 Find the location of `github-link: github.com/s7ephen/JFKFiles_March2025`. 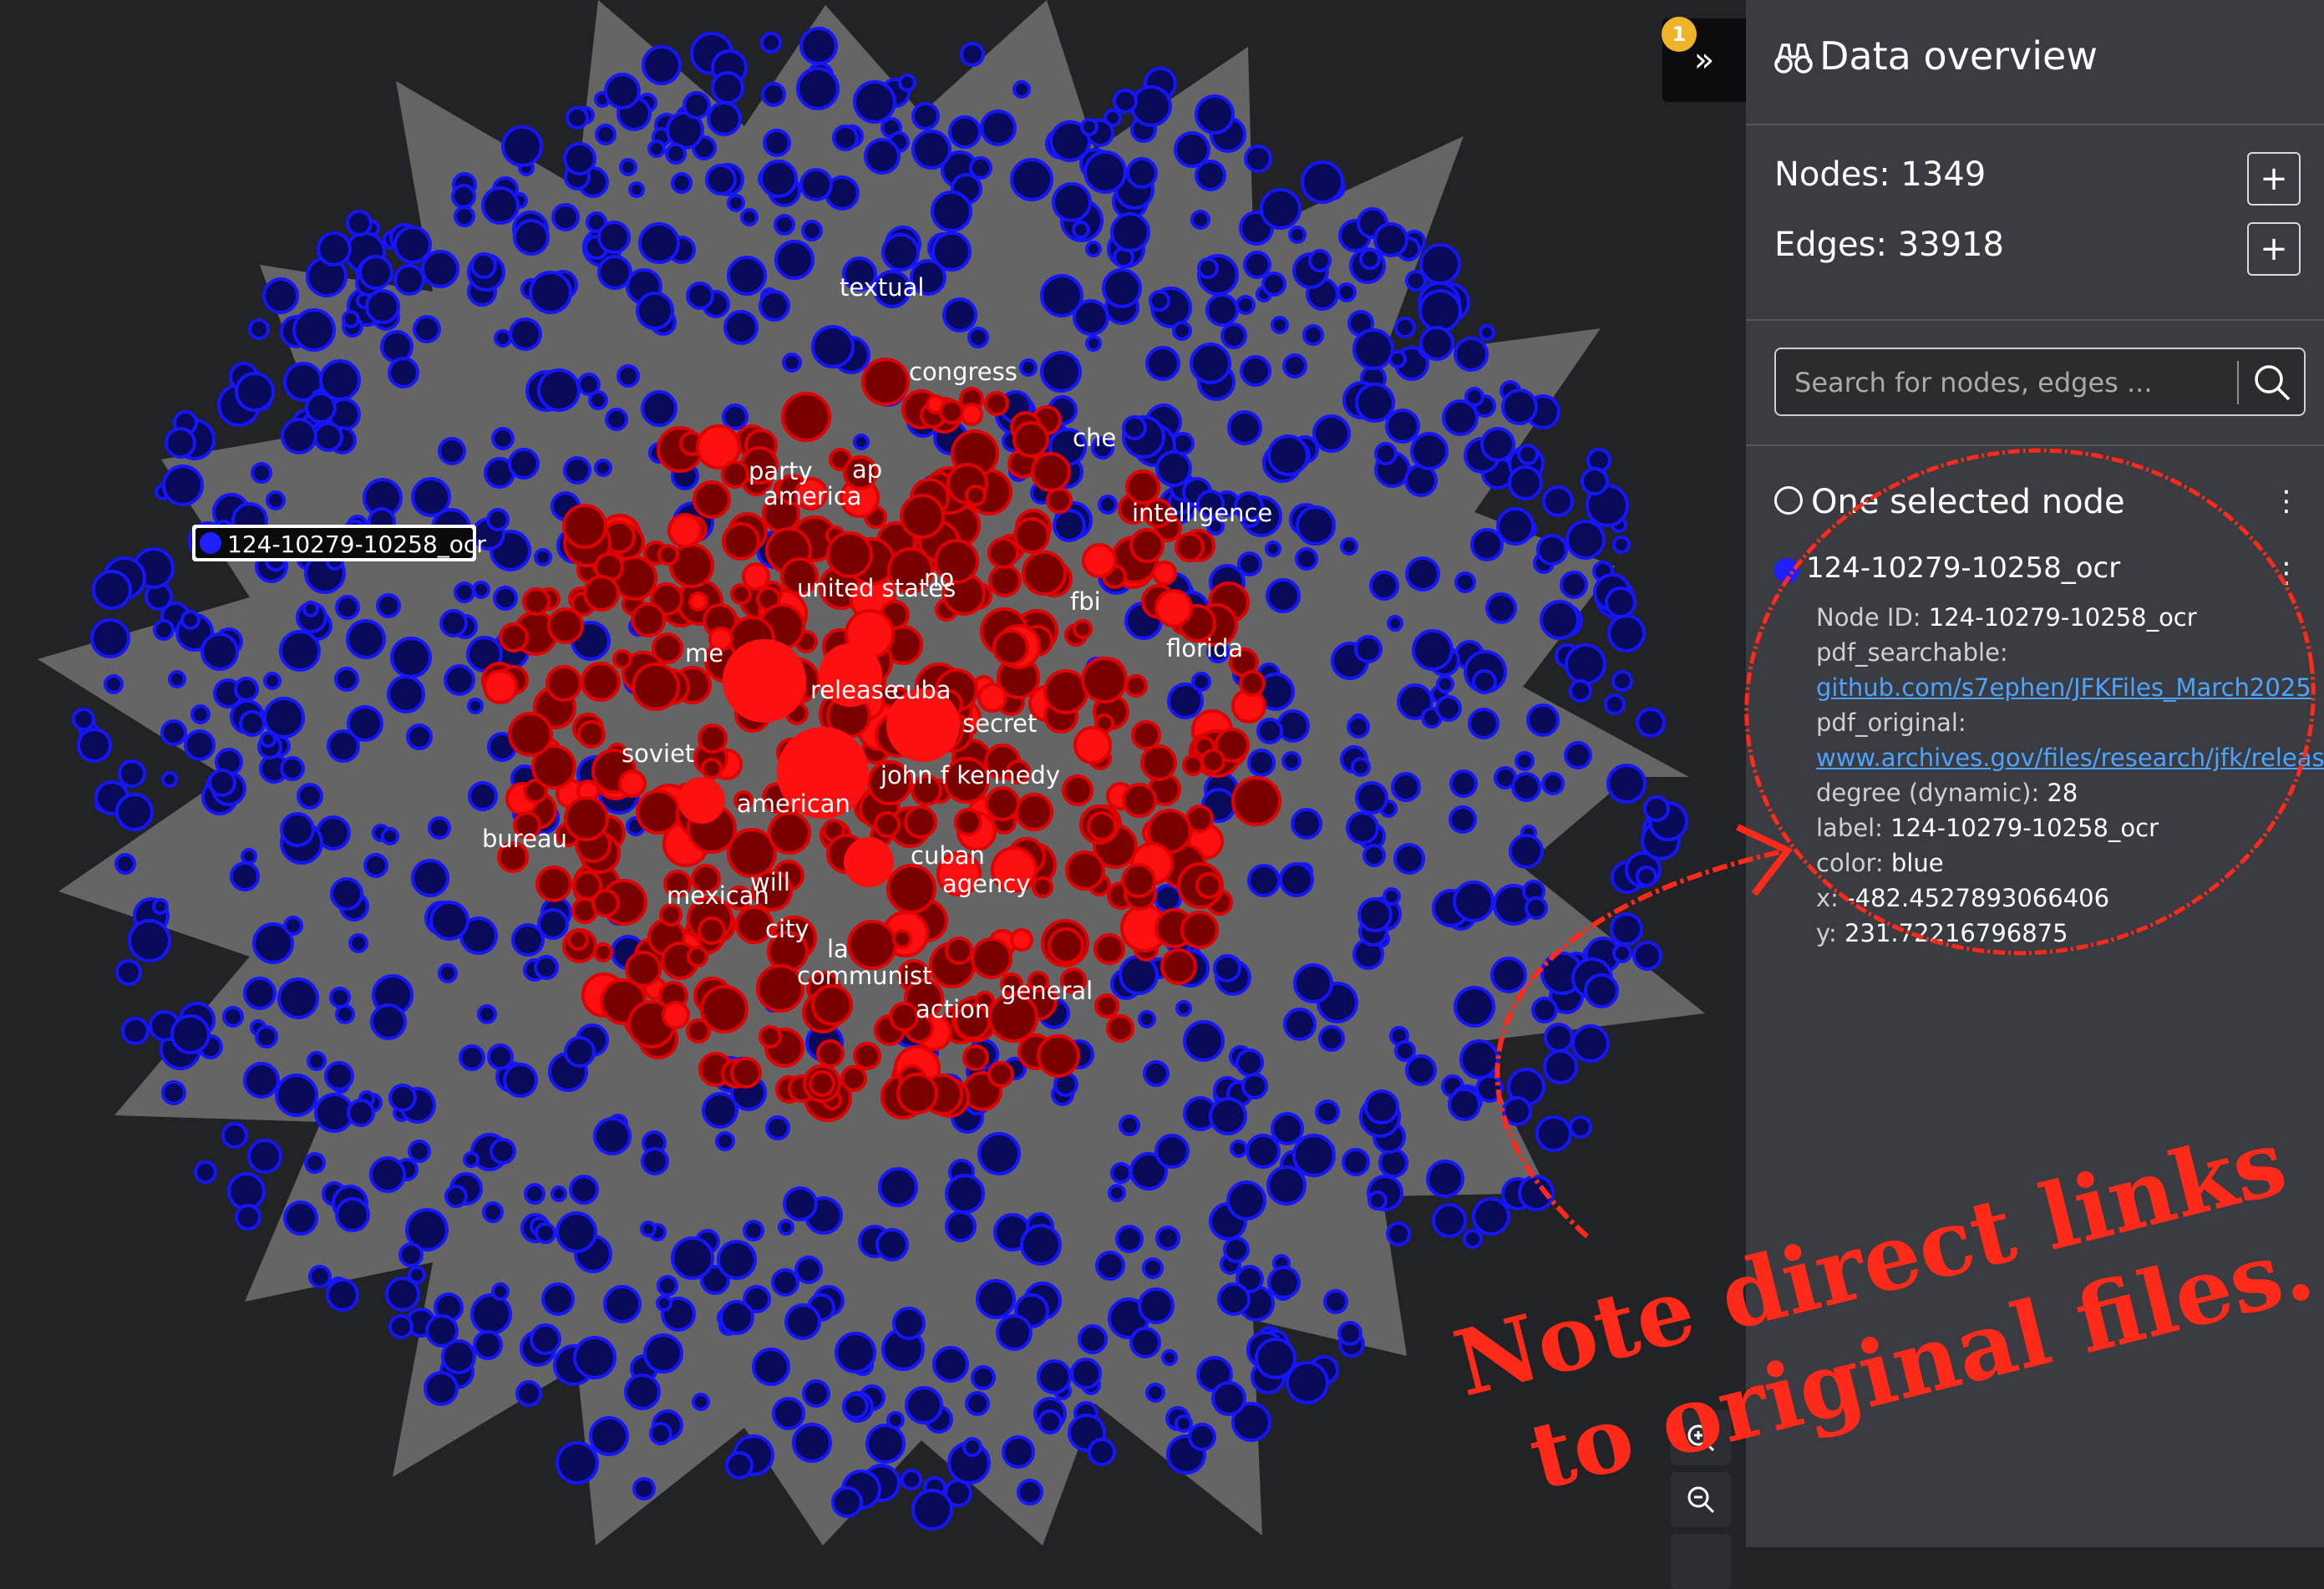

github-link: github.com/s7ephen/JFKFiles_March2025 is located at coordinates (2063, 687).